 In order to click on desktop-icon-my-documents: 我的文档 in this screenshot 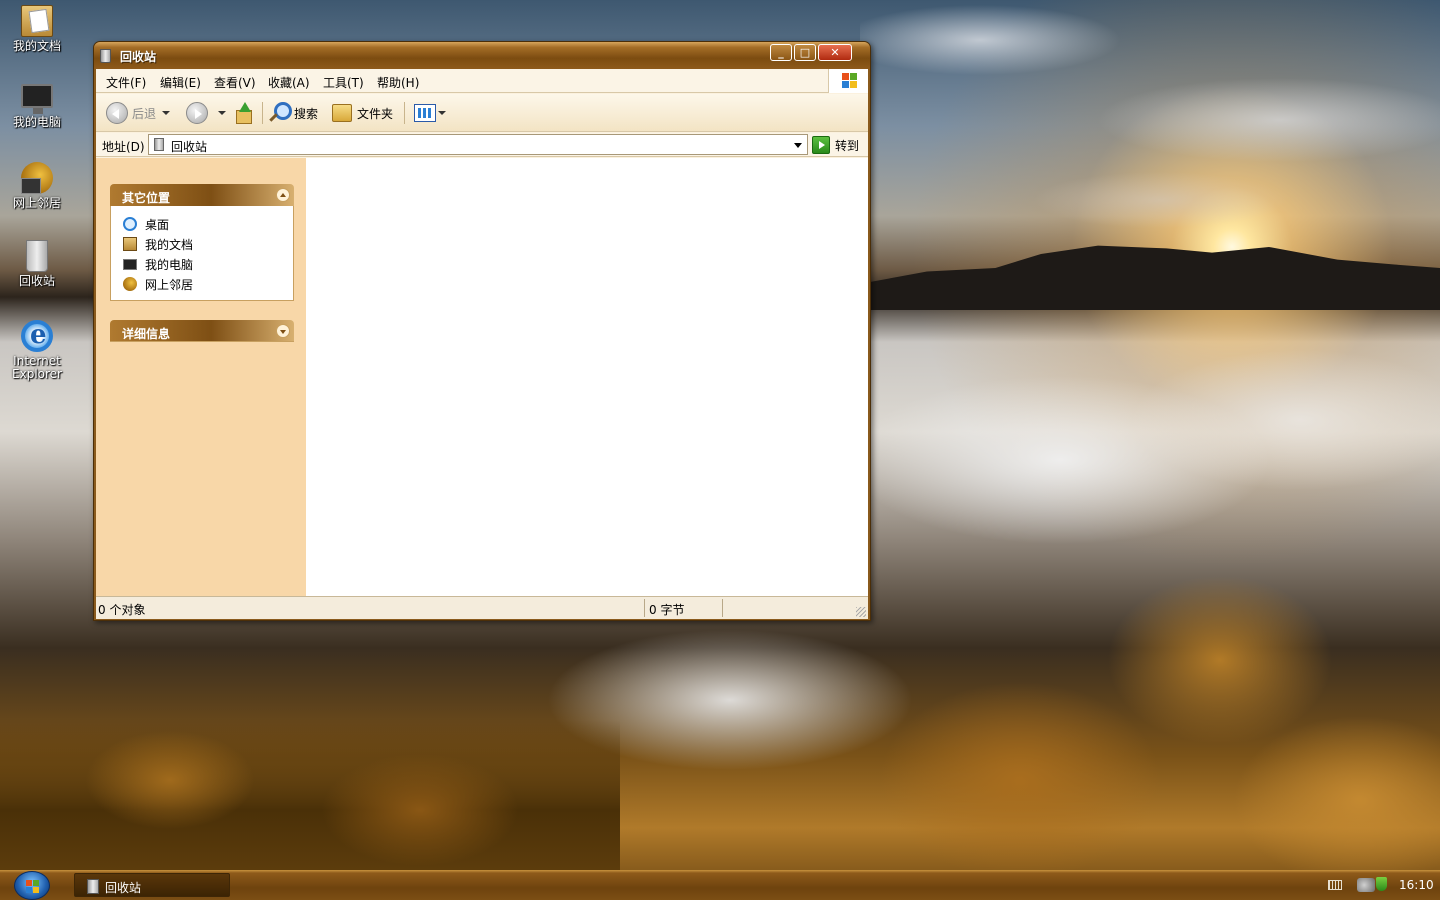, I will do `click(37, 29)`.